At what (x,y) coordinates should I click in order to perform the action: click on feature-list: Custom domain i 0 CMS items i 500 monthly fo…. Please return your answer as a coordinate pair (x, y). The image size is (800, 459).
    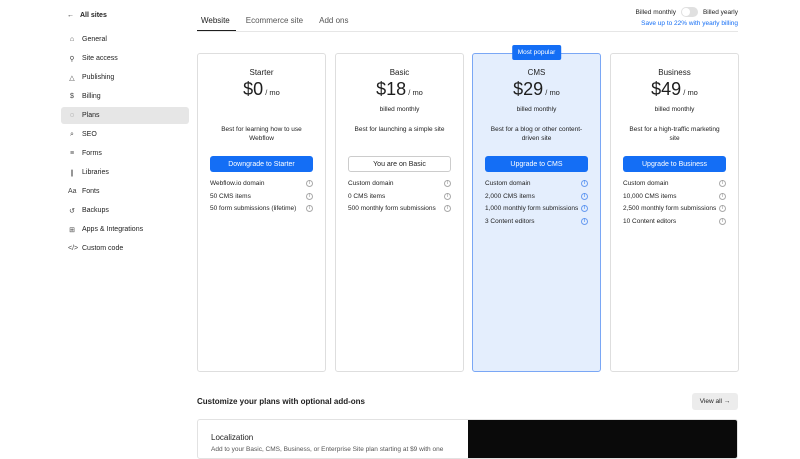
    Looking at the image, I should click on (399, 196).